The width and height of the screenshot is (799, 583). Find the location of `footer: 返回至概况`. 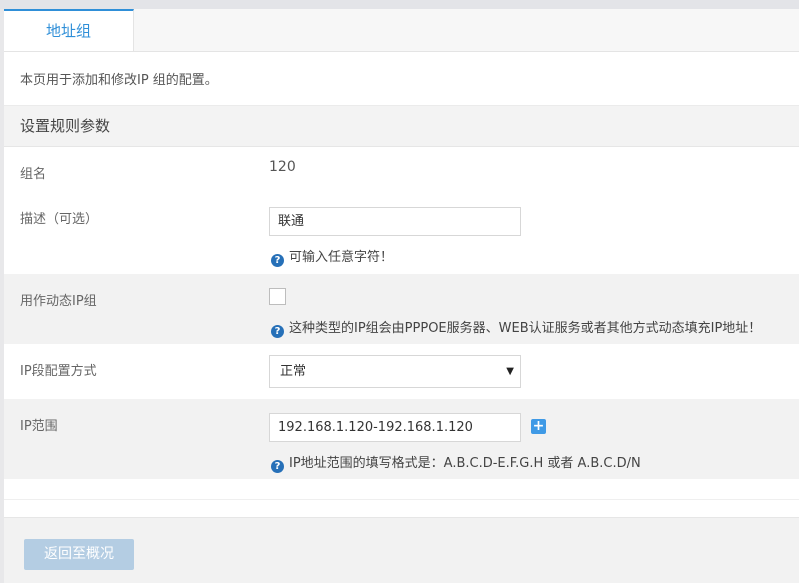

footer: 返回至概况 is located at coordinates (401, 550).